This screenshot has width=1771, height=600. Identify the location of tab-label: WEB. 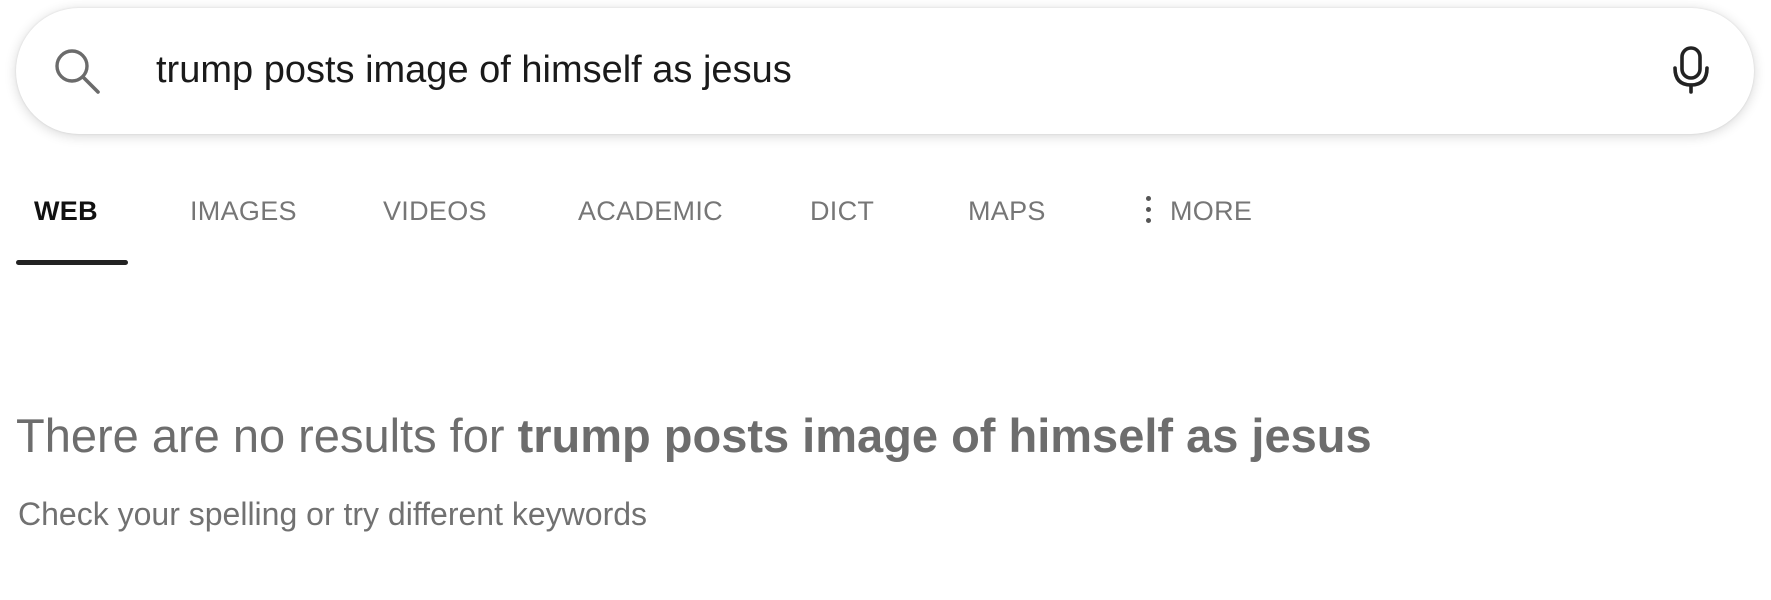
(66, 211).